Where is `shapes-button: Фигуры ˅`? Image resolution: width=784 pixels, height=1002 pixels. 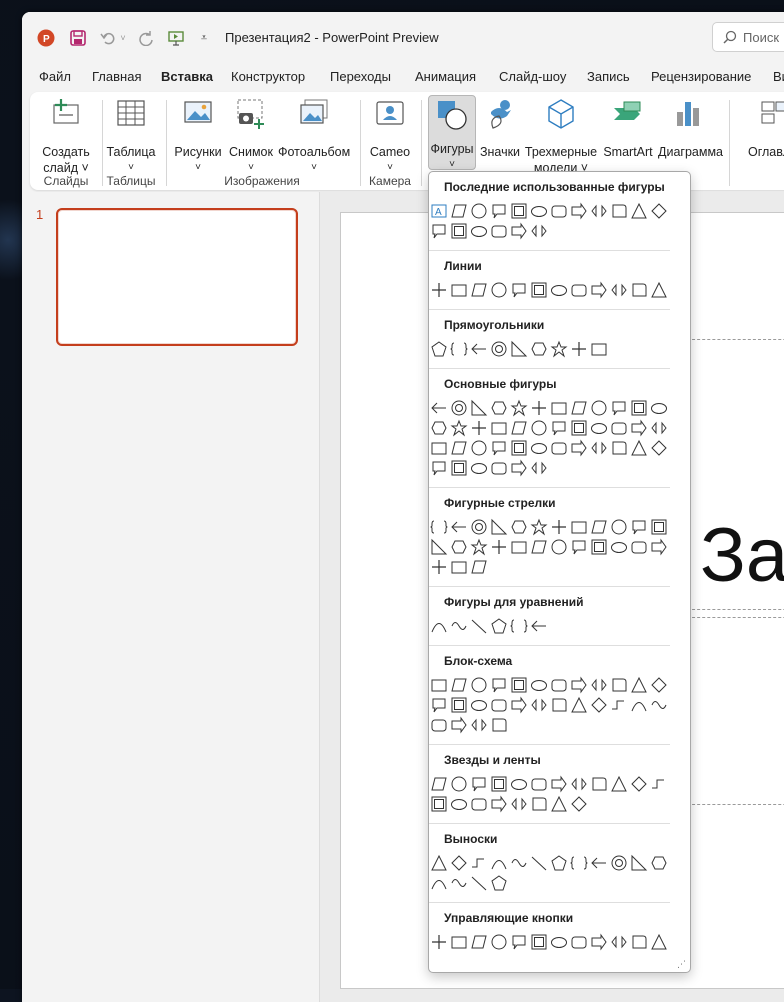
shapes-button: Фигуры ˅ is located at coordinates (452, 132).